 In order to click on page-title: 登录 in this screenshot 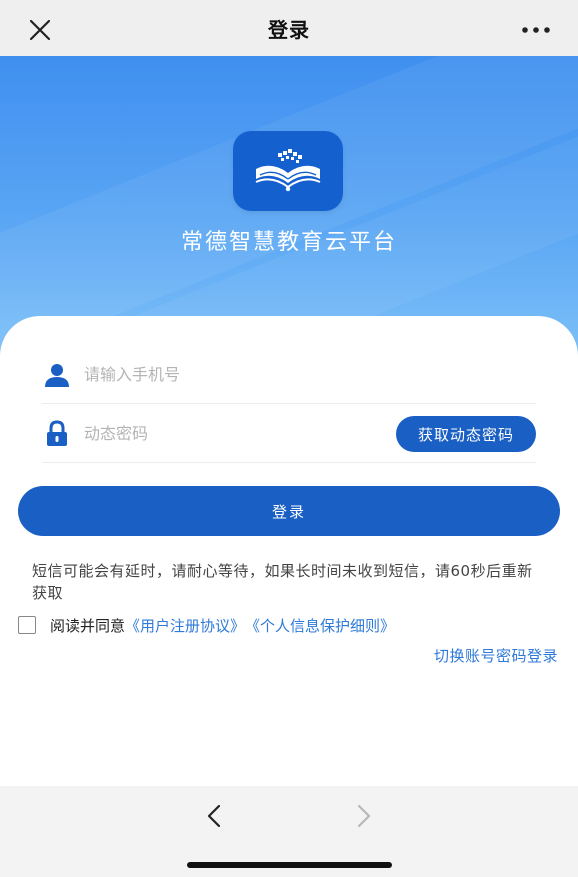, I will do `click(289, 29)`.